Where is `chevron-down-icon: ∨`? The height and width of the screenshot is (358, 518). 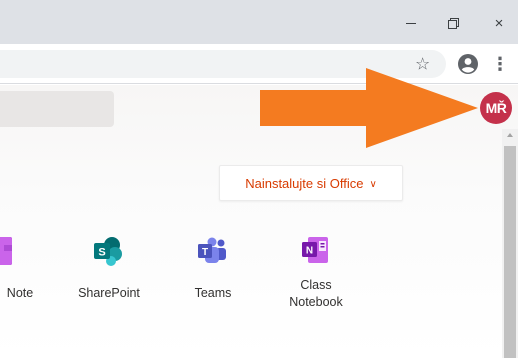
chevron-down-icon: ∨ is located at coordinates (373, 184).